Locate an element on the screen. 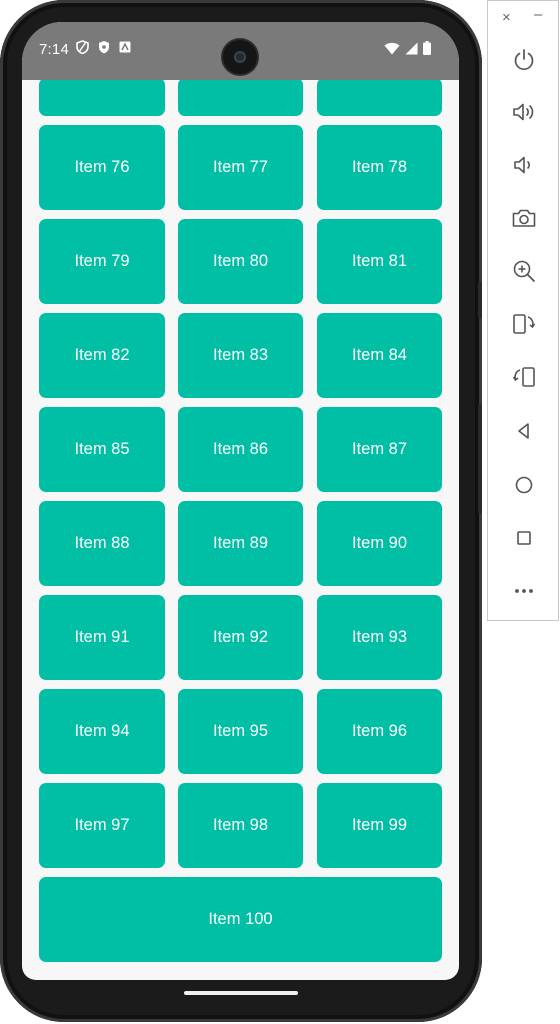 The image size is (560, 1024). grid-tile: Item 80 is located at coordinates (240, 261).